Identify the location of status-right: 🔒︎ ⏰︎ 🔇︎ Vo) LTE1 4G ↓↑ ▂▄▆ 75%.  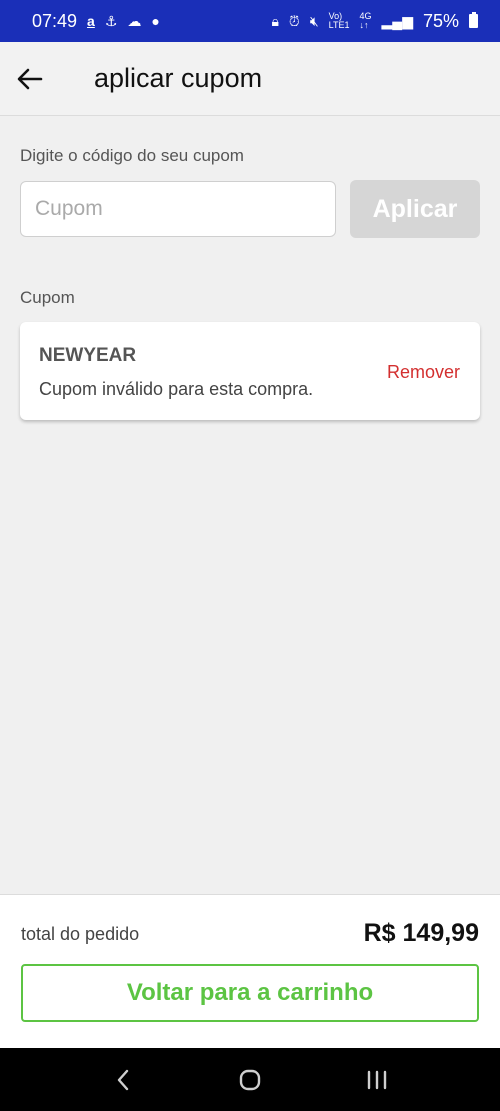
(374, 21).